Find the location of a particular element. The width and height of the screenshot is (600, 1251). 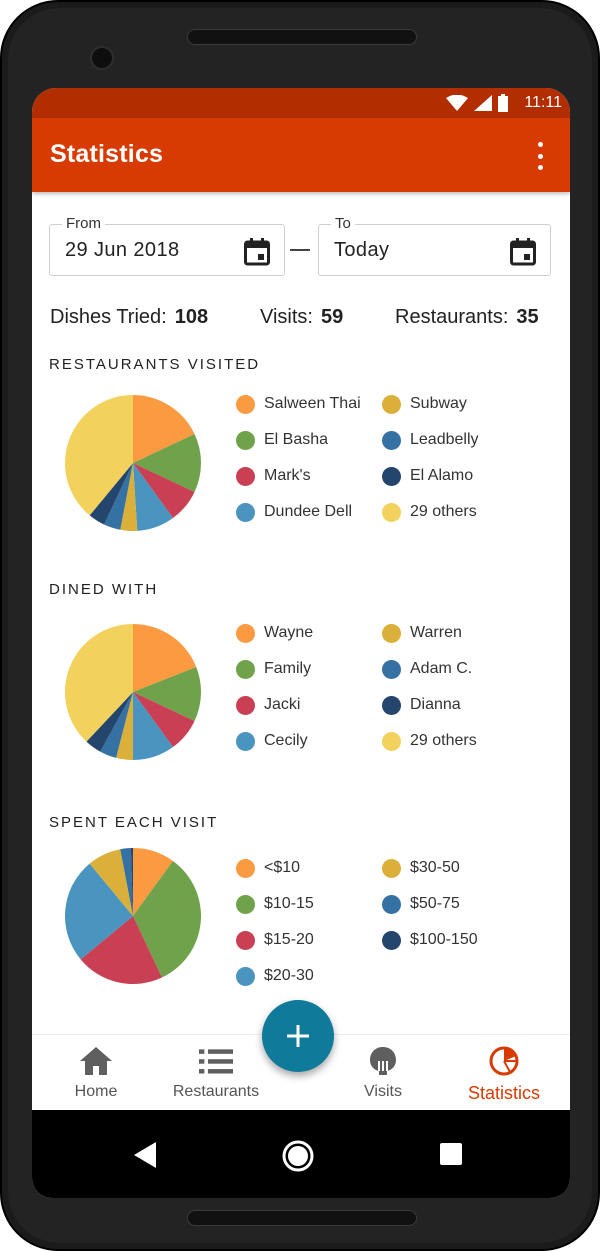

legend-item: Jacki is located at coordinates (268, 705).